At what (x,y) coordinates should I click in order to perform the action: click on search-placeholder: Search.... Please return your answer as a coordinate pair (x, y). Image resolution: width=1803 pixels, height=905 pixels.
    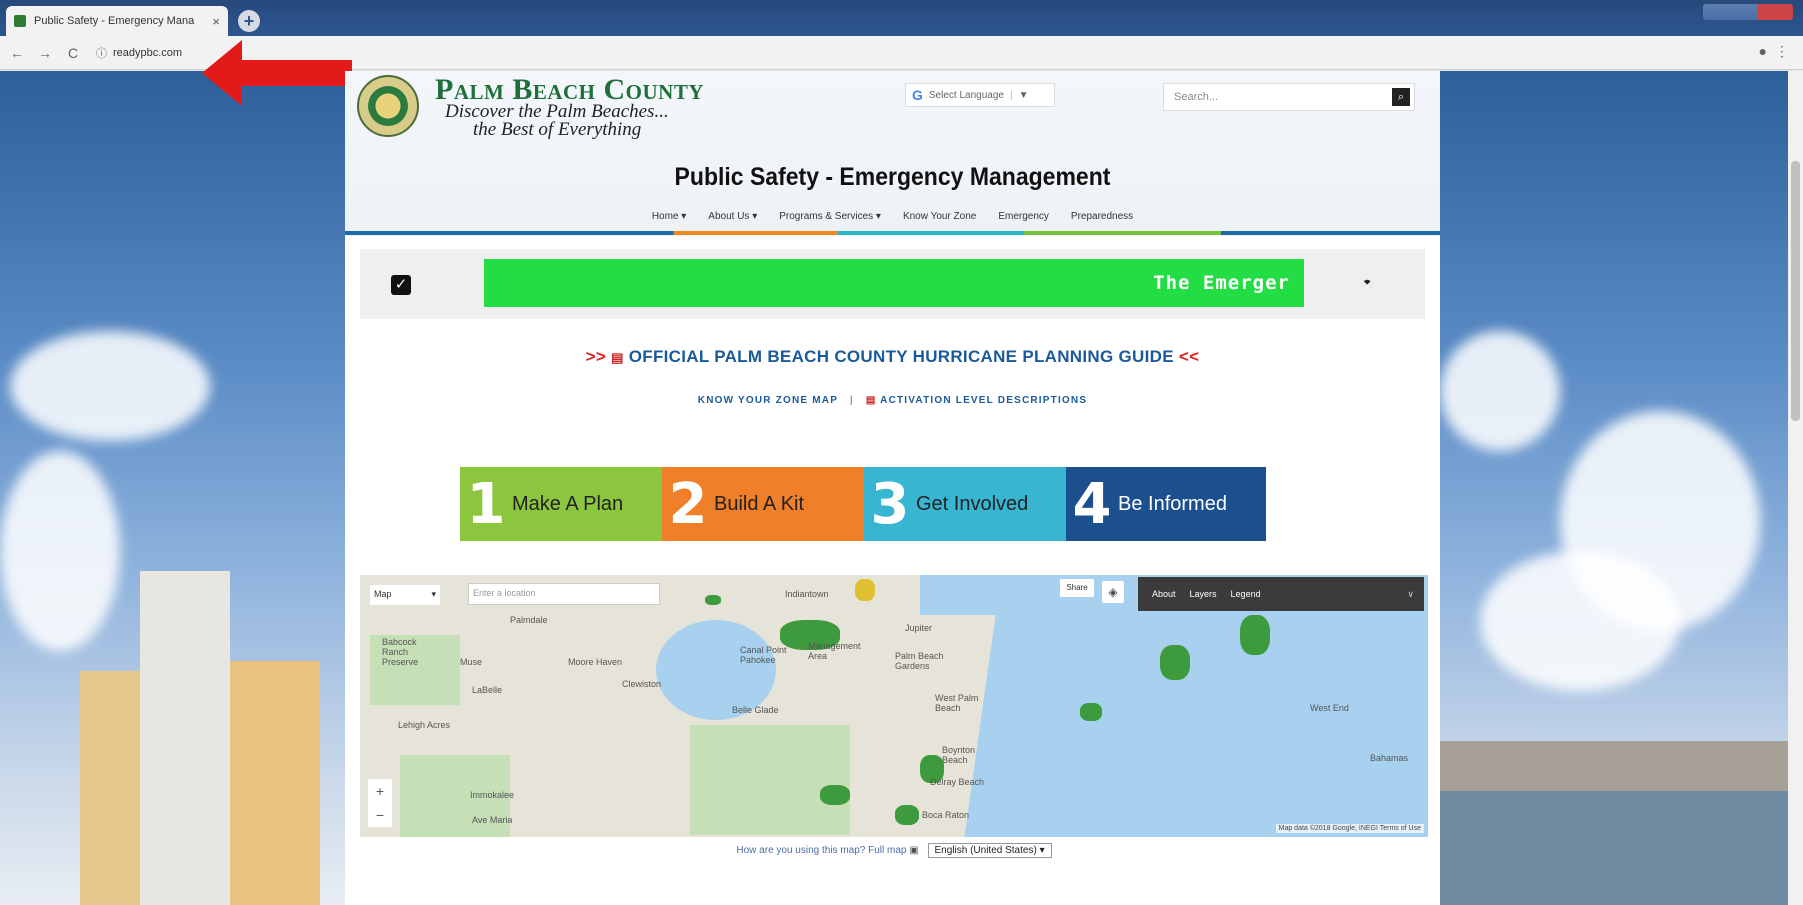
    Looking at the image, I should click on (1196, 97).